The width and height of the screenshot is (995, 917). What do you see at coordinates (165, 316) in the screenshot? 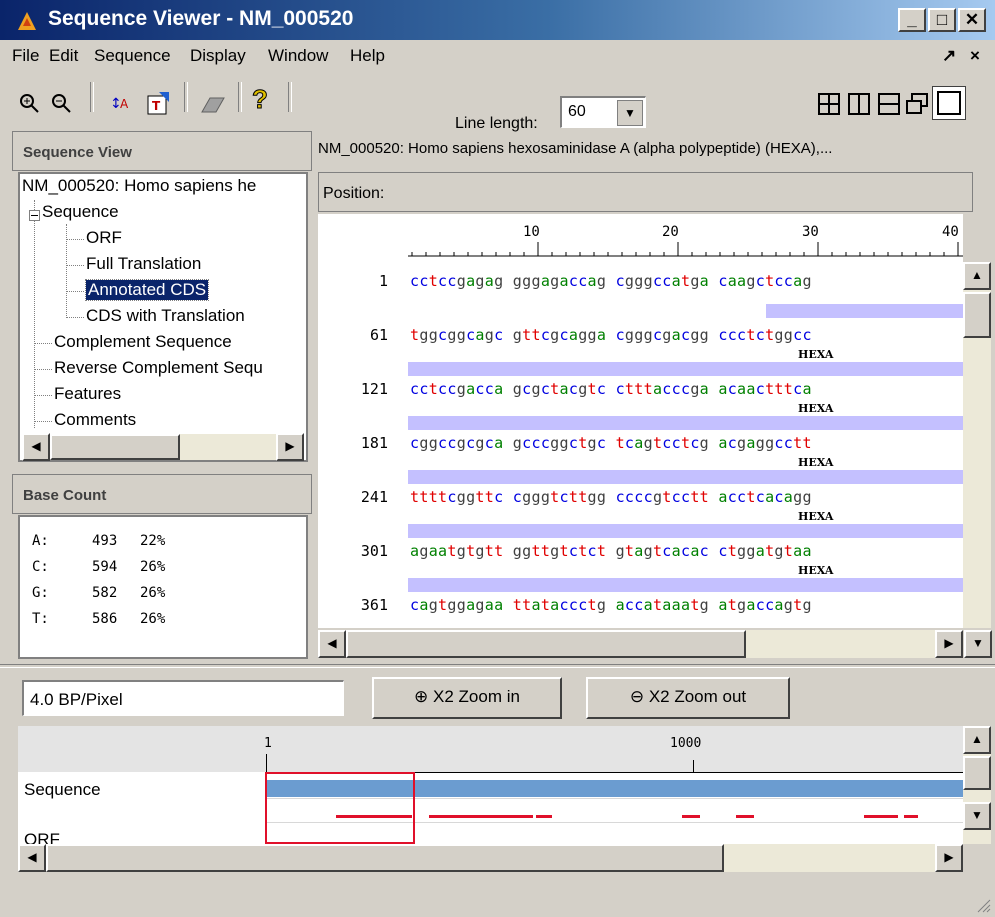
I see `tree-item-cds-with-translation: CDS with Translation` at bounding box center [165, 316].